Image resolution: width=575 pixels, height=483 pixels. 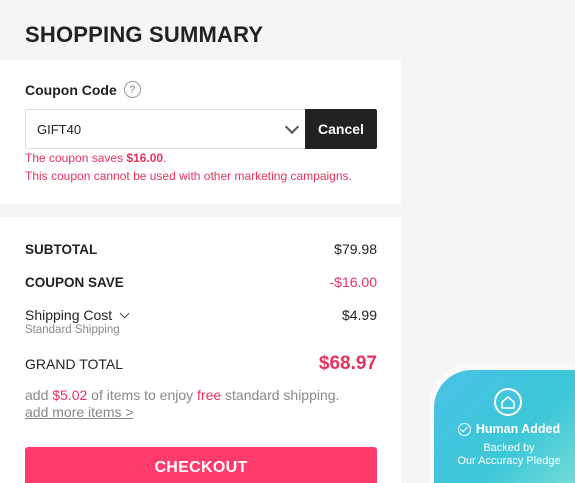 What do you see at coordinates (165, 158) in the screenshot?
I see `savings-suffix: .` at bounding box center [165, 158].